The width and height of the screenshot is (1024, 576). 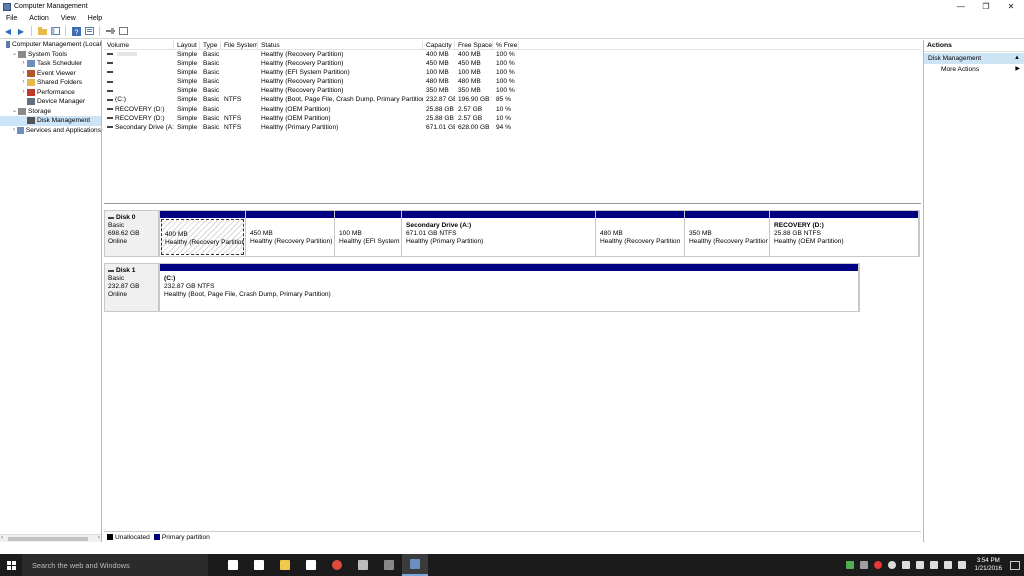 I want to click on more-actions-item: More Actions ▶, so click(x=974, y=69).